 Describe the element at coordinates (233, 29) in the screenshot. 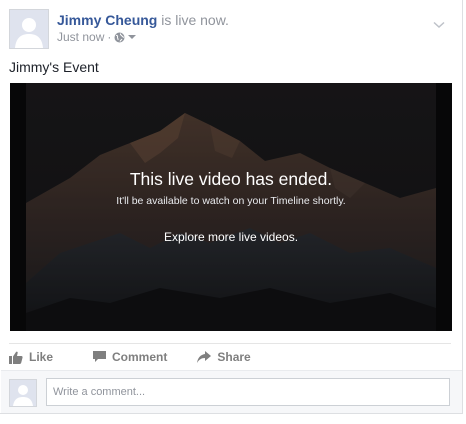

I see `post-header: Jimmy Cheung is live now. Just now ·` at that location.